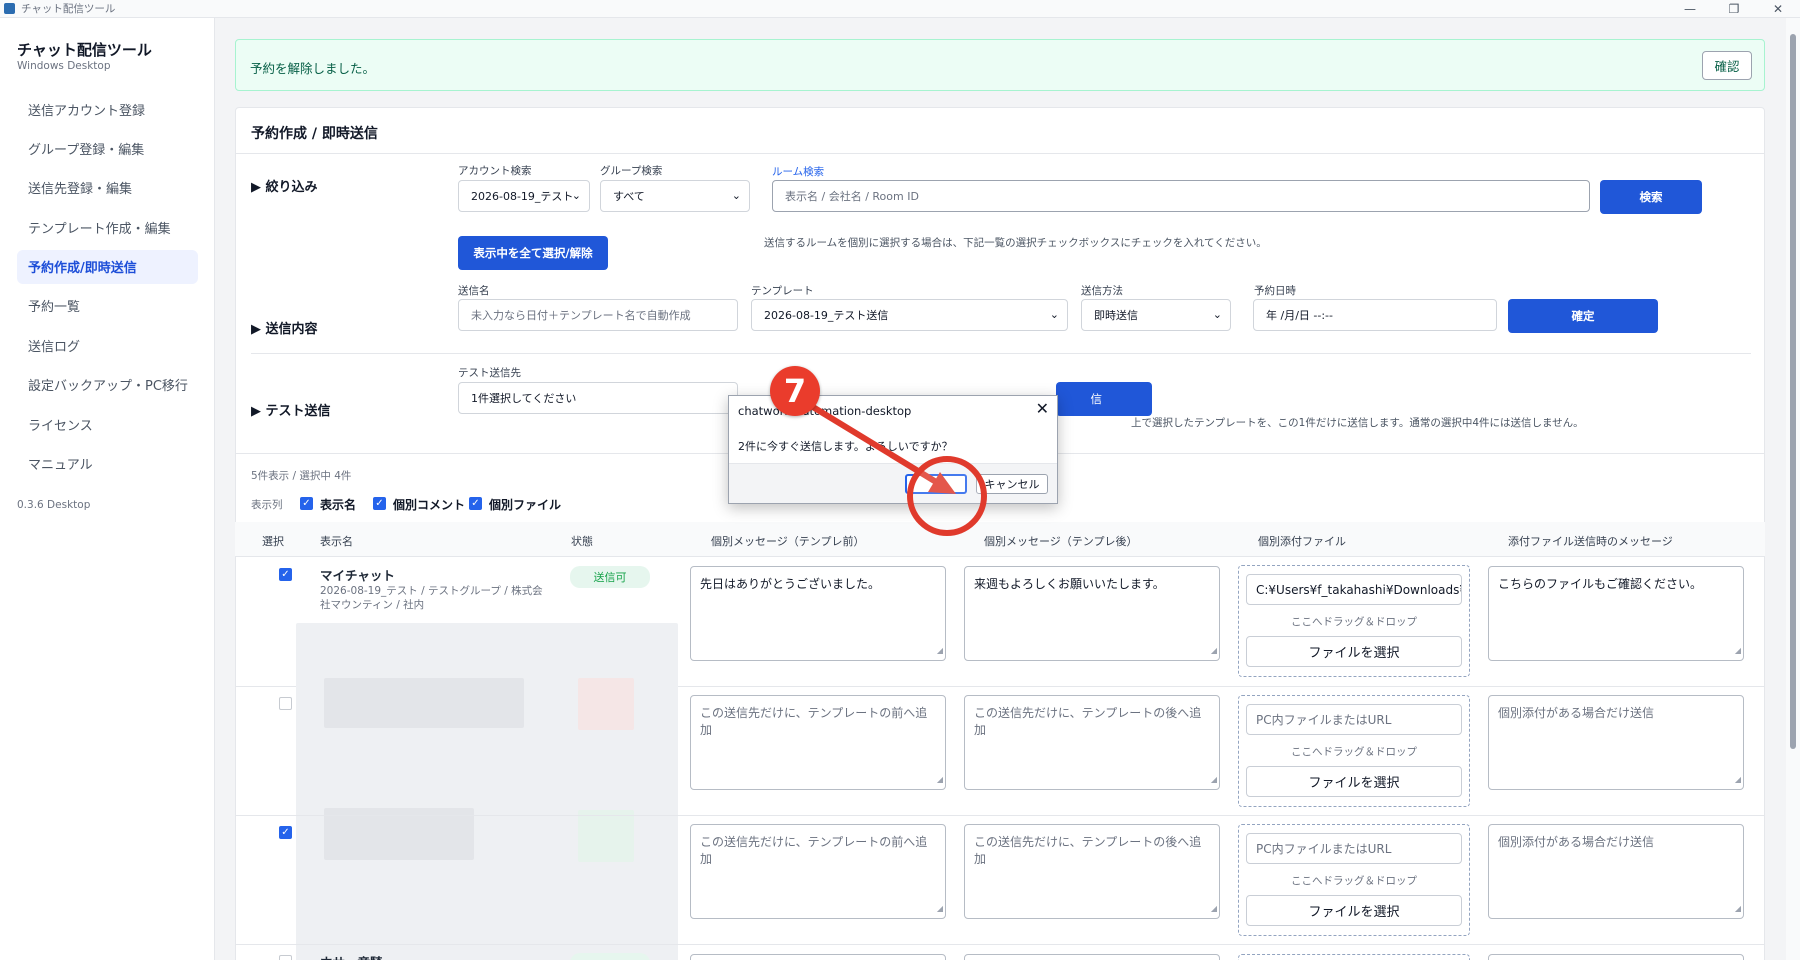 The width and height of the screenshot is (1800, 960). What do you see at coordinates (880, 447) in the screenshot?
I see `annotation-arrow` at bounding box center [880, 447].